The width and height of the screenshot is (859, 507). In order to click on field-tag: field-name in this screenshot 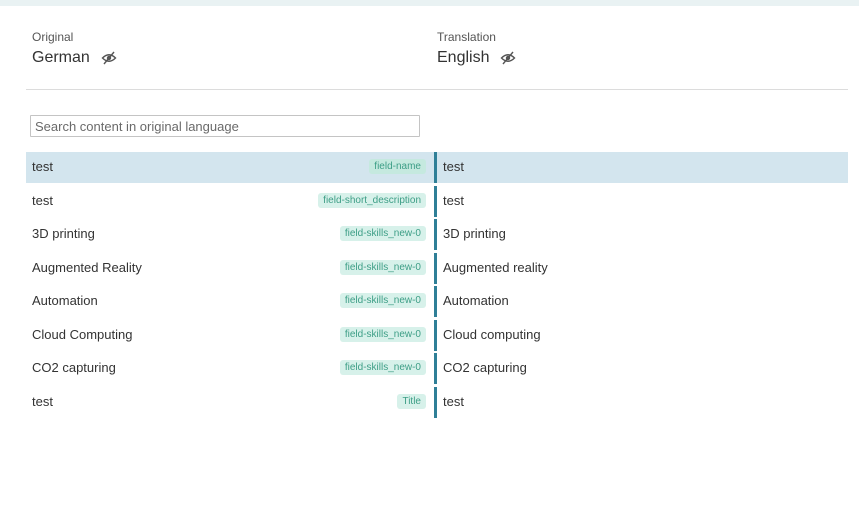, I will do `click(397, 166)`.